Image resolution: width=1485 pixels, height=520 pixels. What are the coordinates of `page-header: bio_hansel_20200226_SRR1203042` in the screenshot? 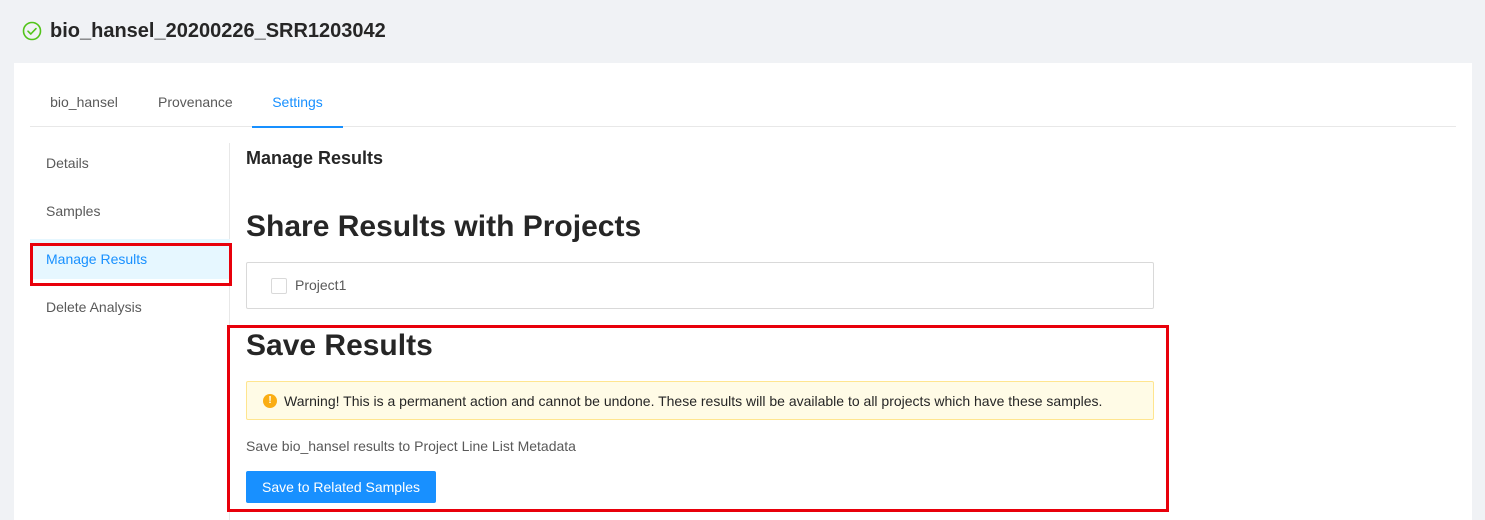 It's located at (742, 31).